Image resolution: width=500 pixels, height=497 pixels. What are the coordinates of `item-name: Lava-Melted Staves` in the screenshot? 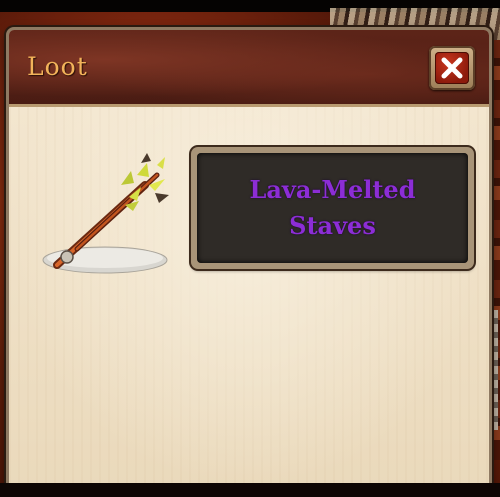 It's located at (332, 207).